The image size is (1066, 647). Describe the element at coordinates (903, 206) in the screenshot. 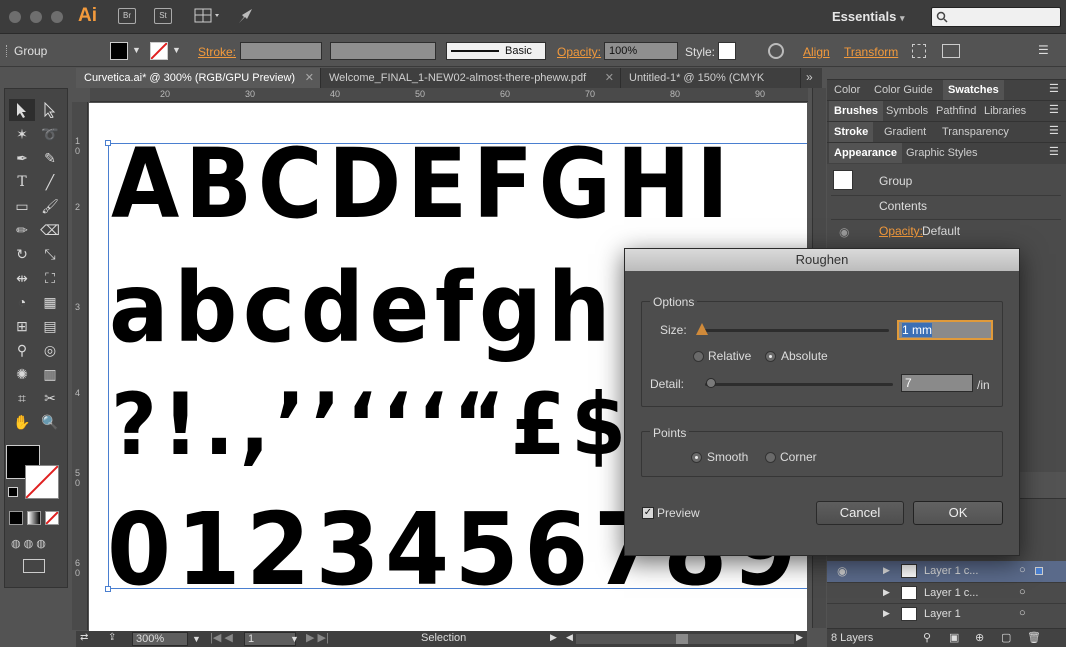

I see `appearance-contents-label: Contents` at that location.